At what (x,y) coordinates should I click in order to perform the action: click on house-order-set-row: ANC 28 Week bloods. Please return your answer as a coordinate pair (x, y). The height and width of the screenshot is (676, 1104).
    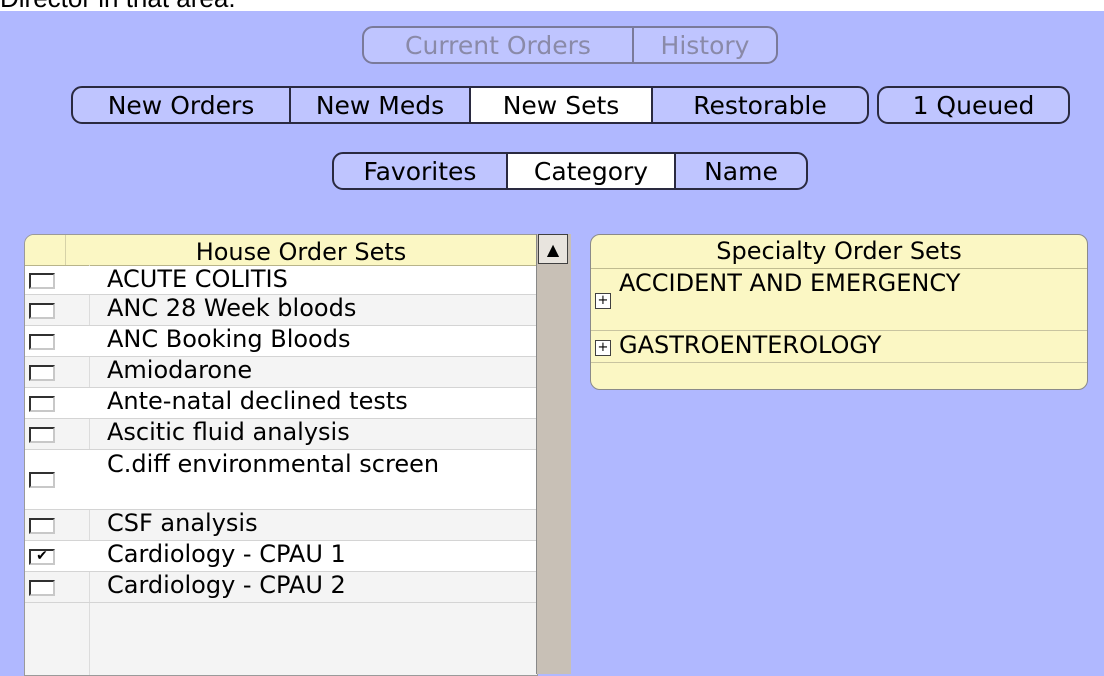
    Looking at the image, I should click on (281, 310).